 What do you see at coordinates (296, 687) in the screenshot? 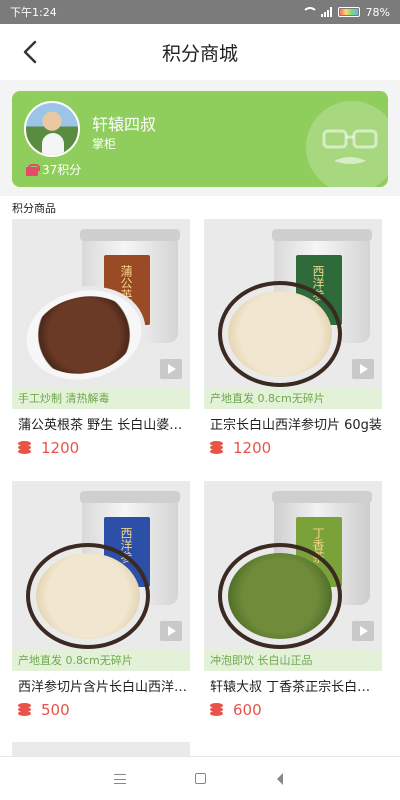
I see `product-name: 轩辕大叔 丁香茶正宗长白山丁香叶` at bounding box center [296, 687].